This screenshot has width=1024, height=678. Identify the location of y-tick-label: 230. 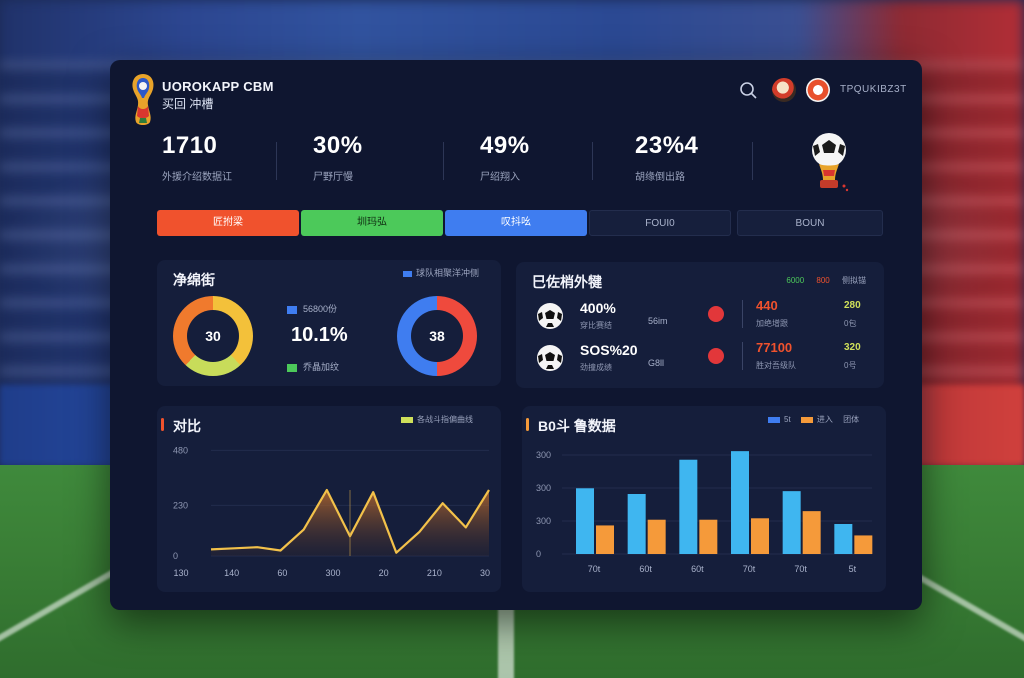
(180, 505).